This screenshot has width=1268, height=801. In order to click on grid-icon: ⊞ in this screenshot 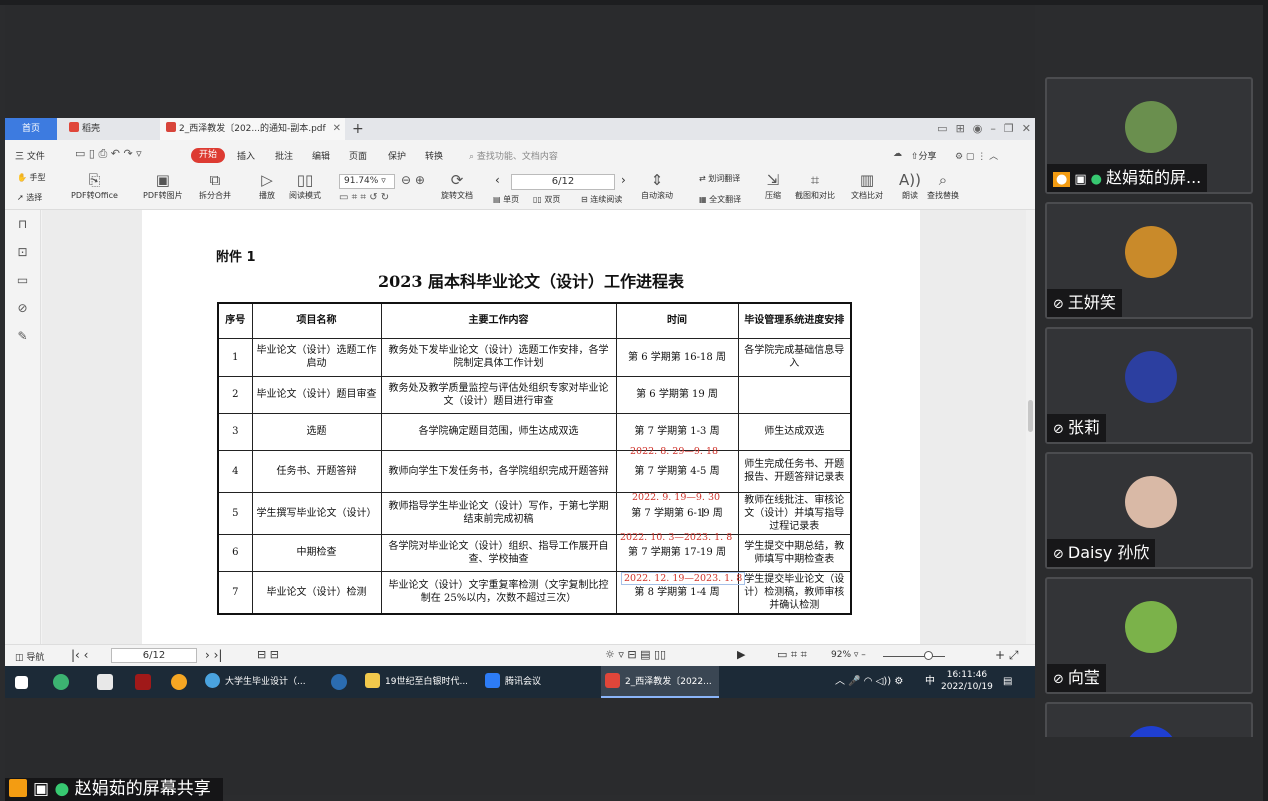, I will do `click(960, 128)`.